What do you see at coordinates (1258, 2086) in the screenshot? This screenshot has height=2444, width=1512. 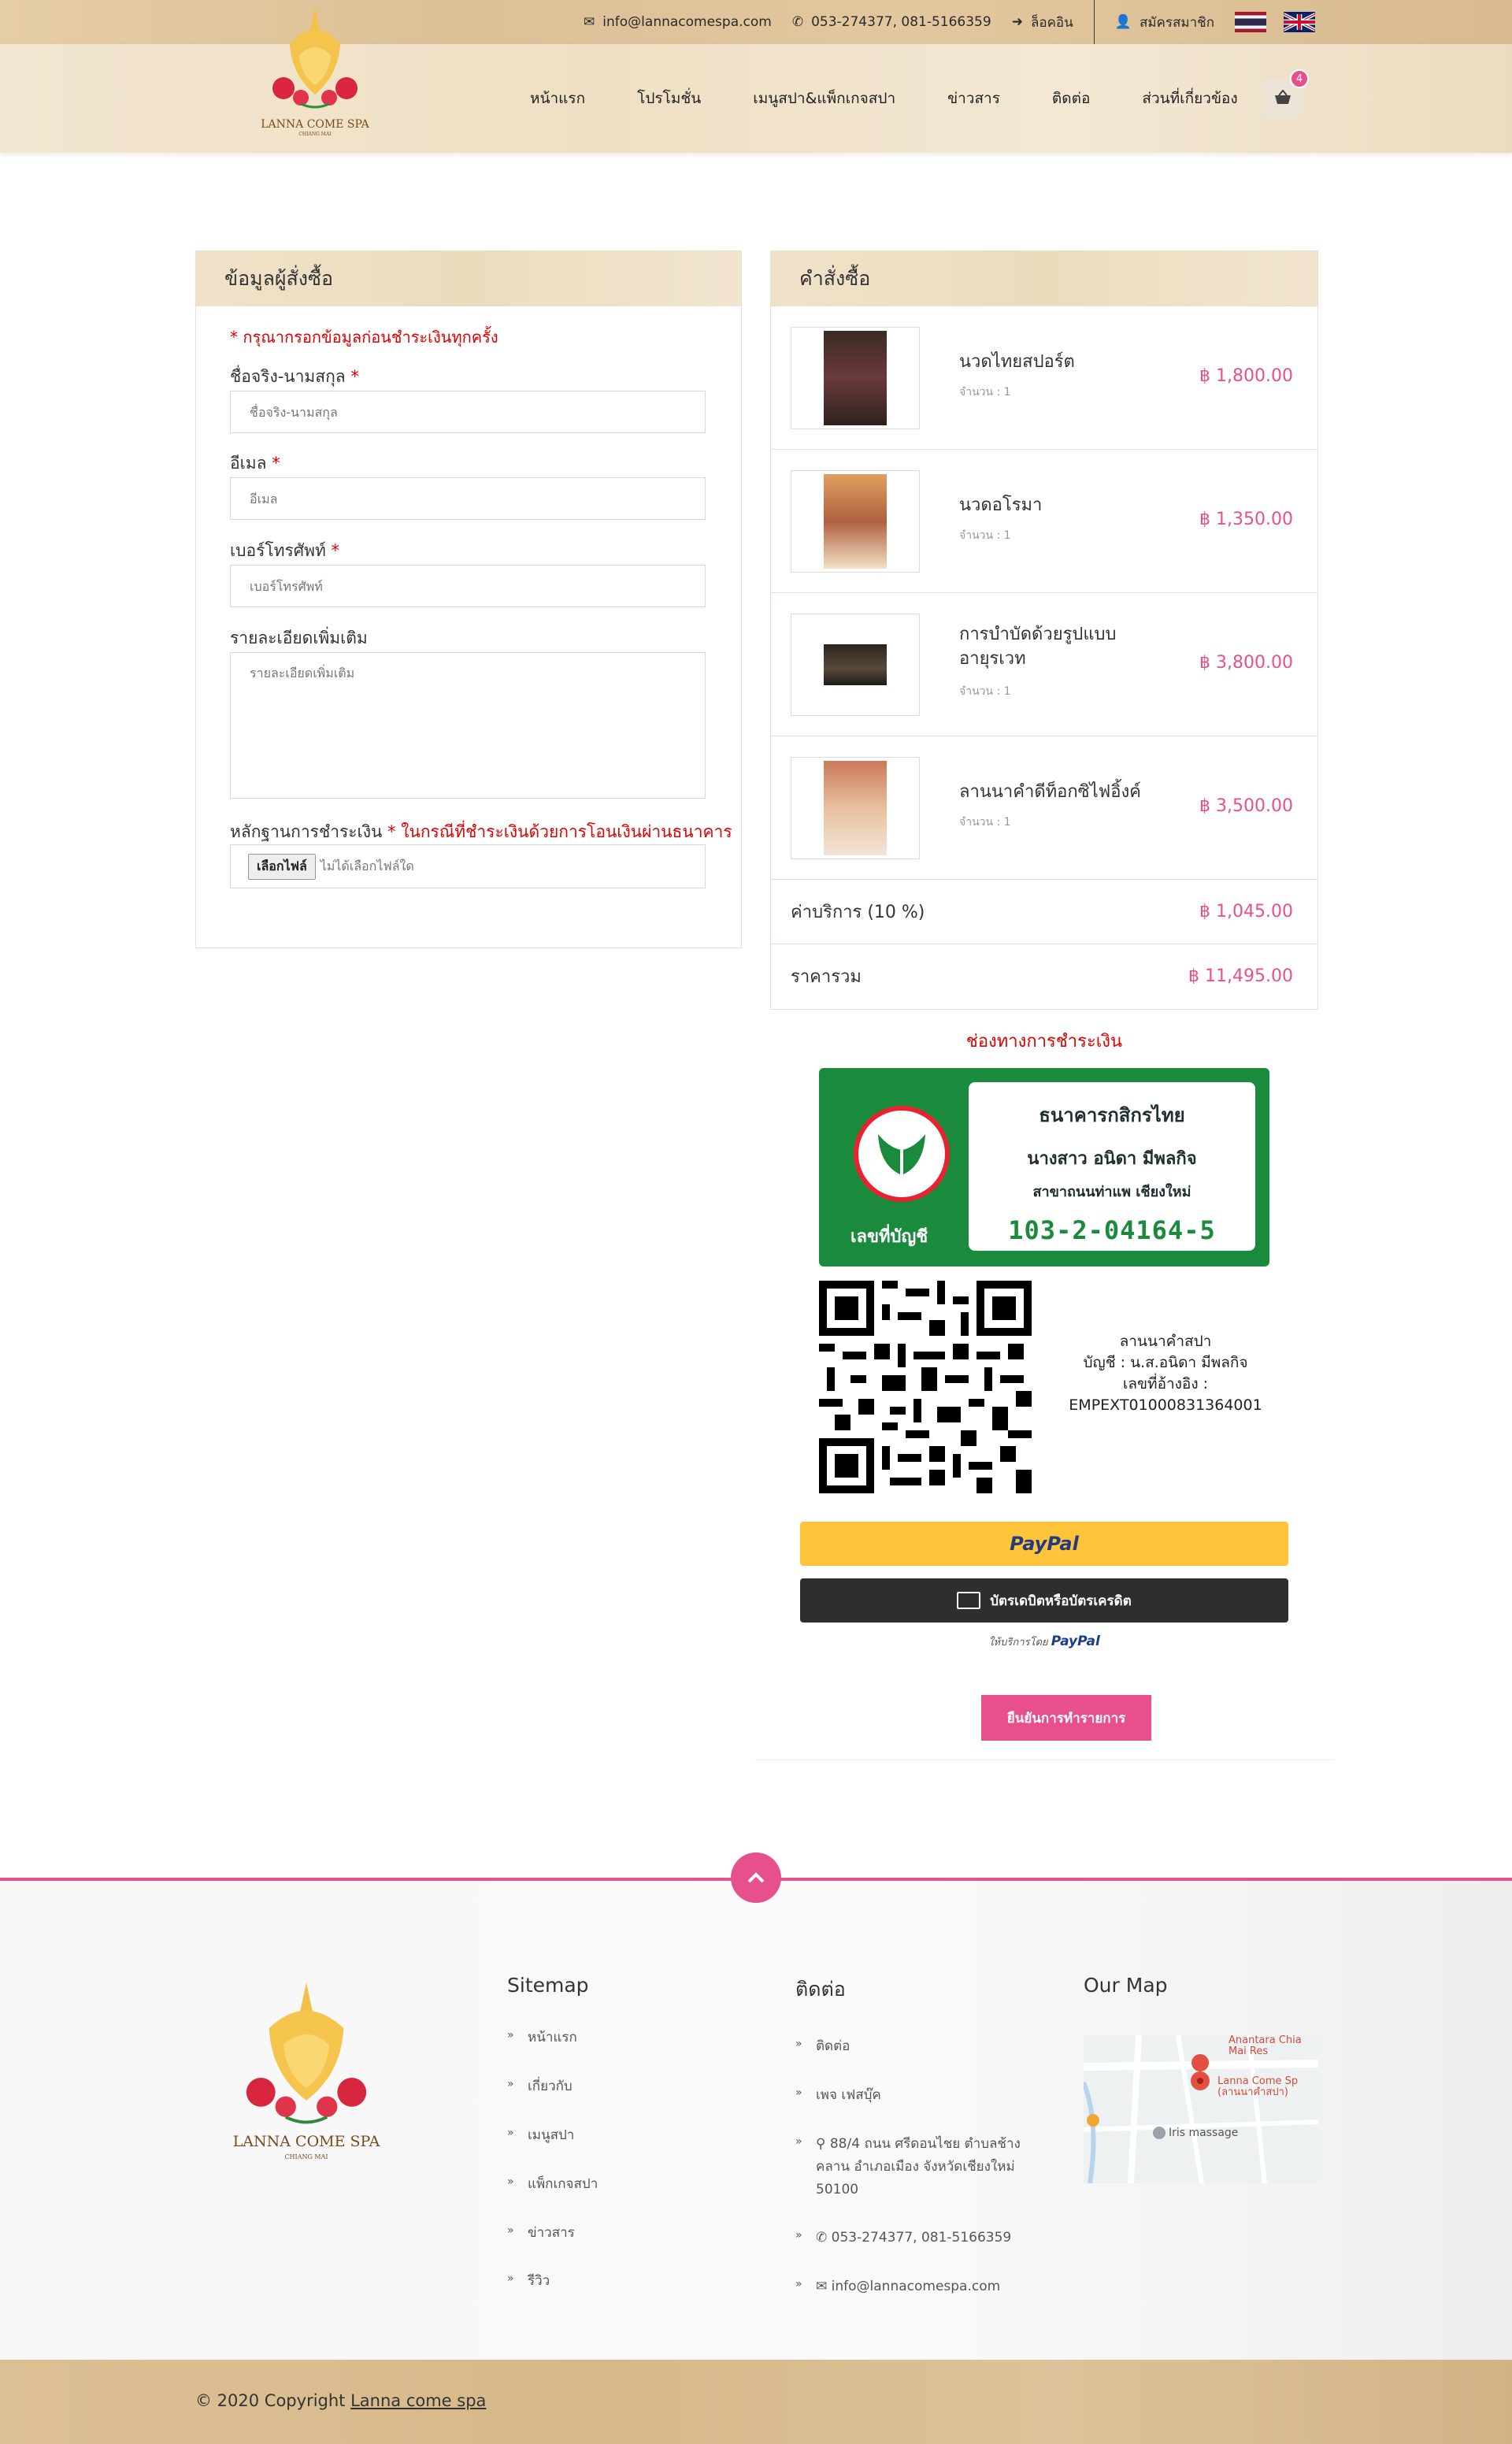 I see `map-label-spa: Lanna Come Sp (ลานนาคำสปา)` at bounding box center [1258, 2086].